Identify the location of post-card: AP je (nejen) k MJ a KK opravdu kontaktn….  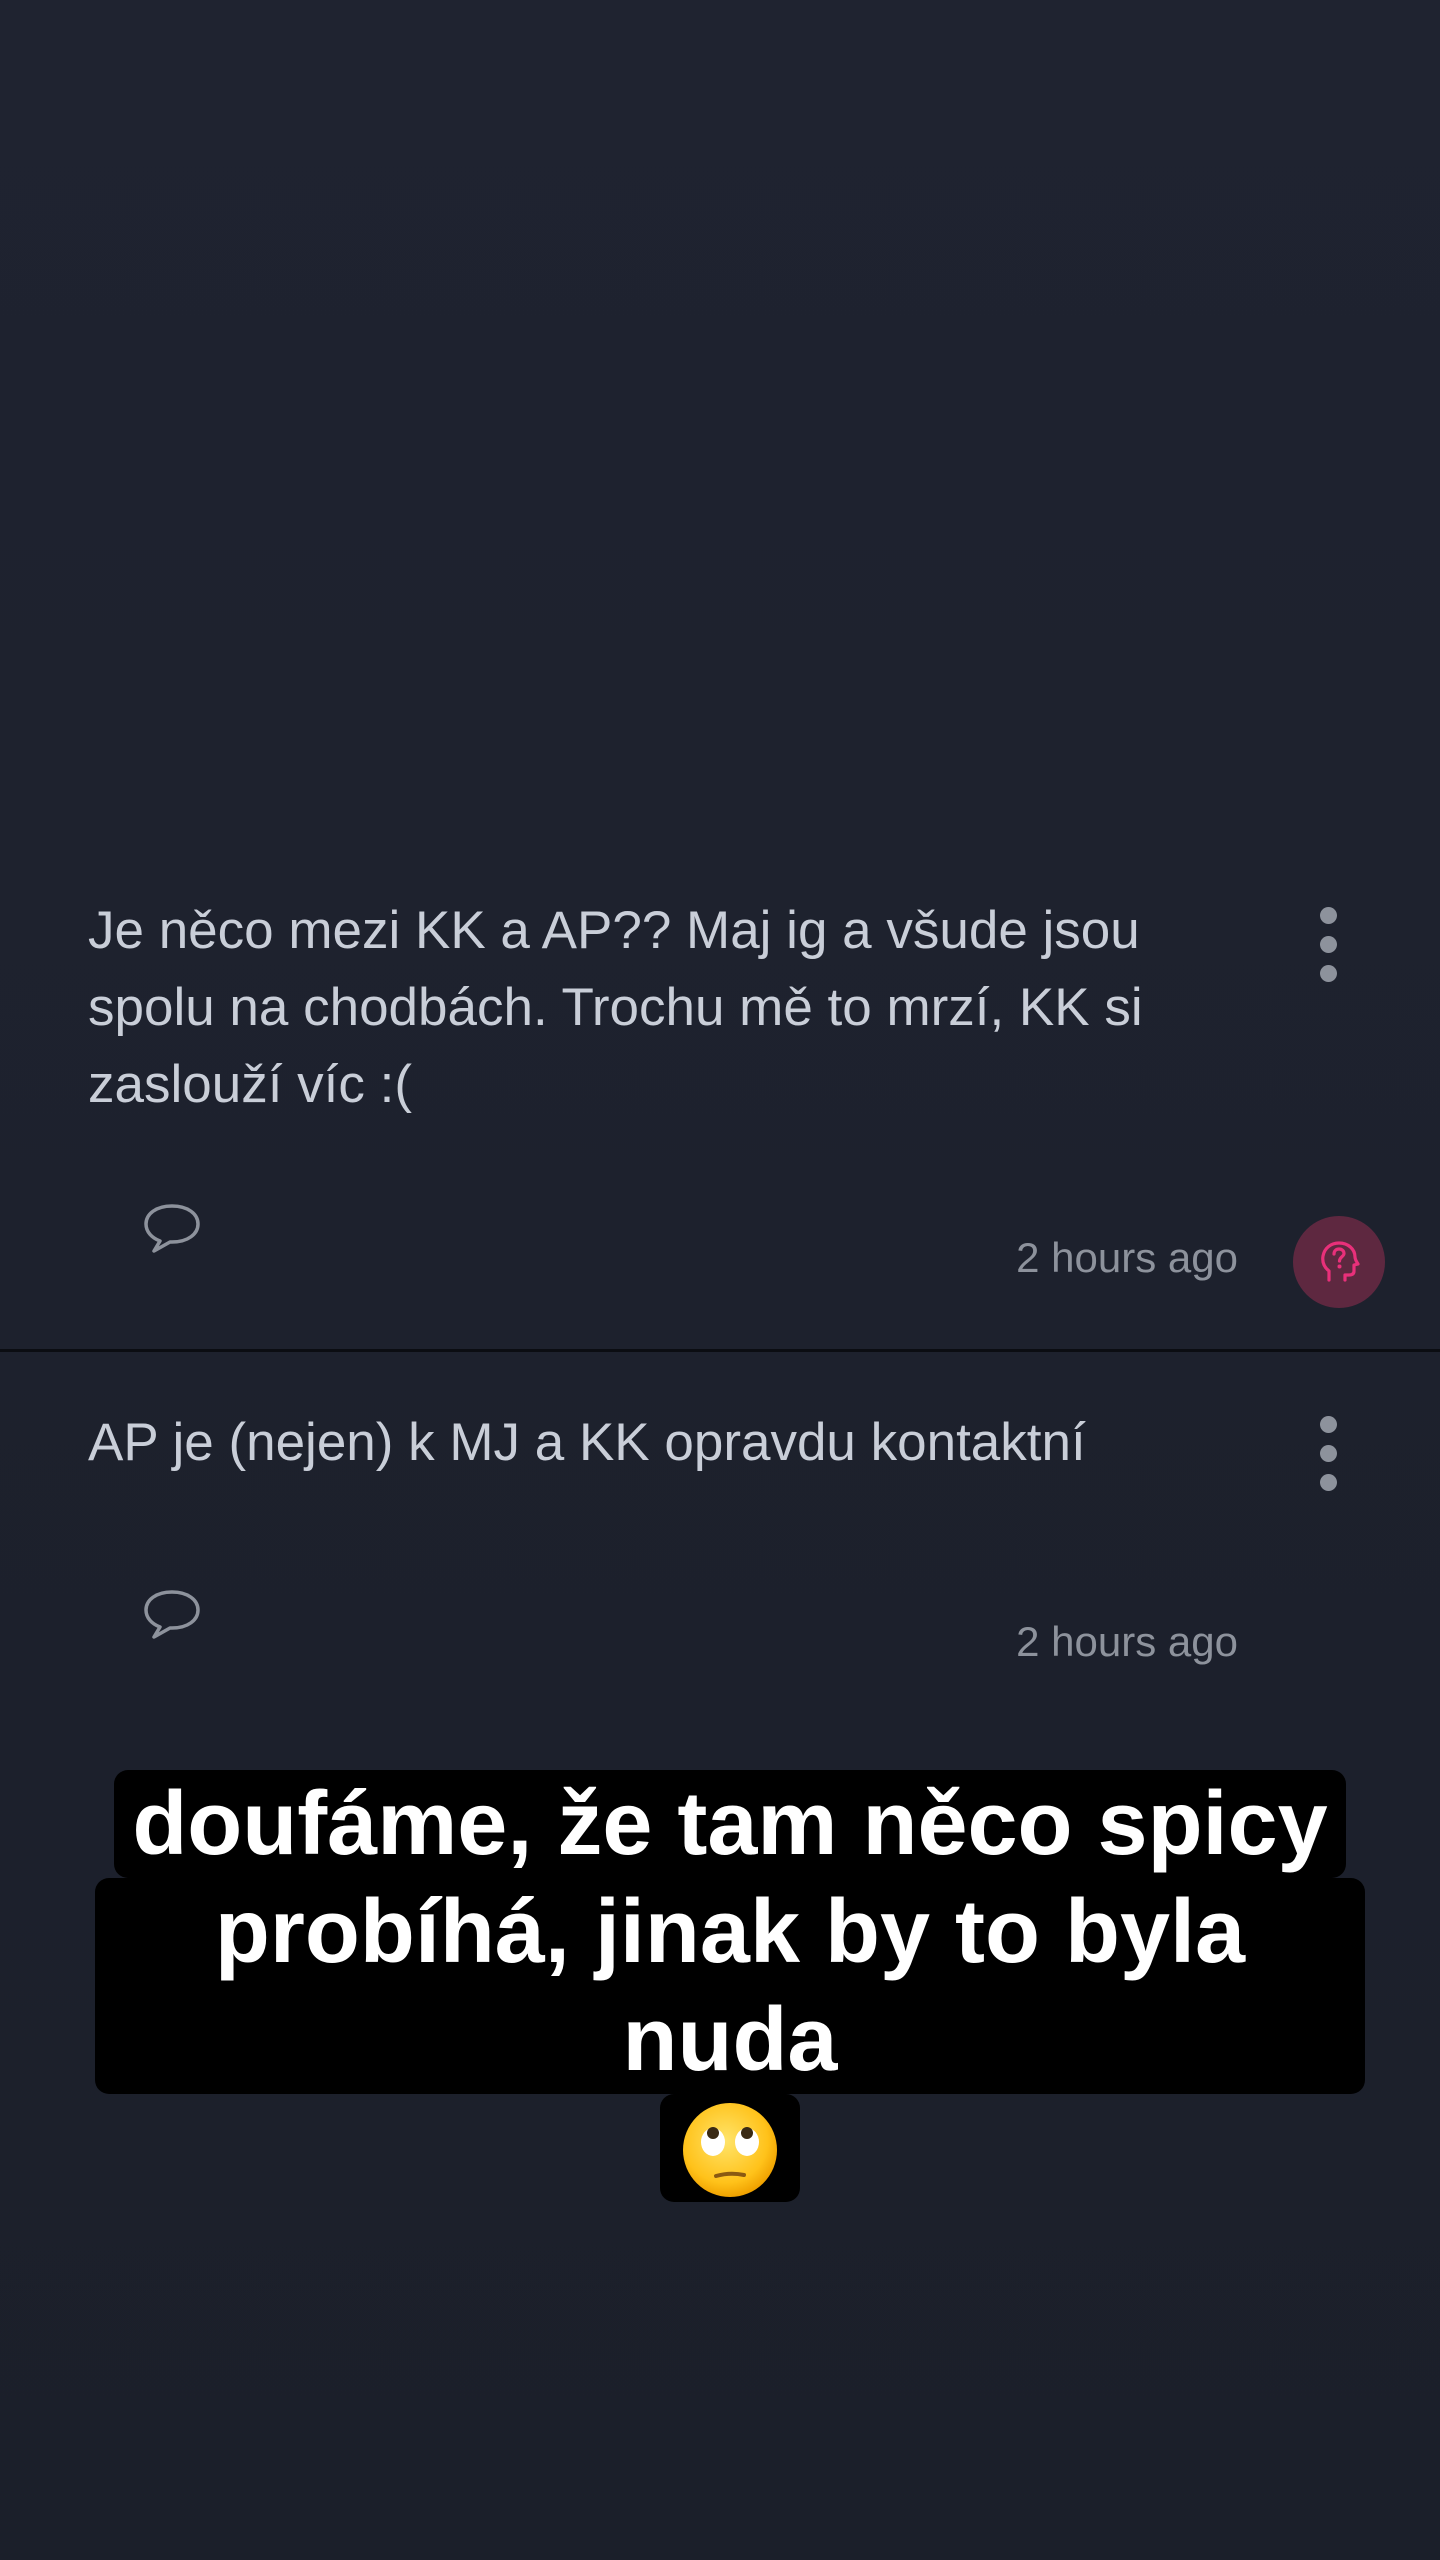
(720, 1532).